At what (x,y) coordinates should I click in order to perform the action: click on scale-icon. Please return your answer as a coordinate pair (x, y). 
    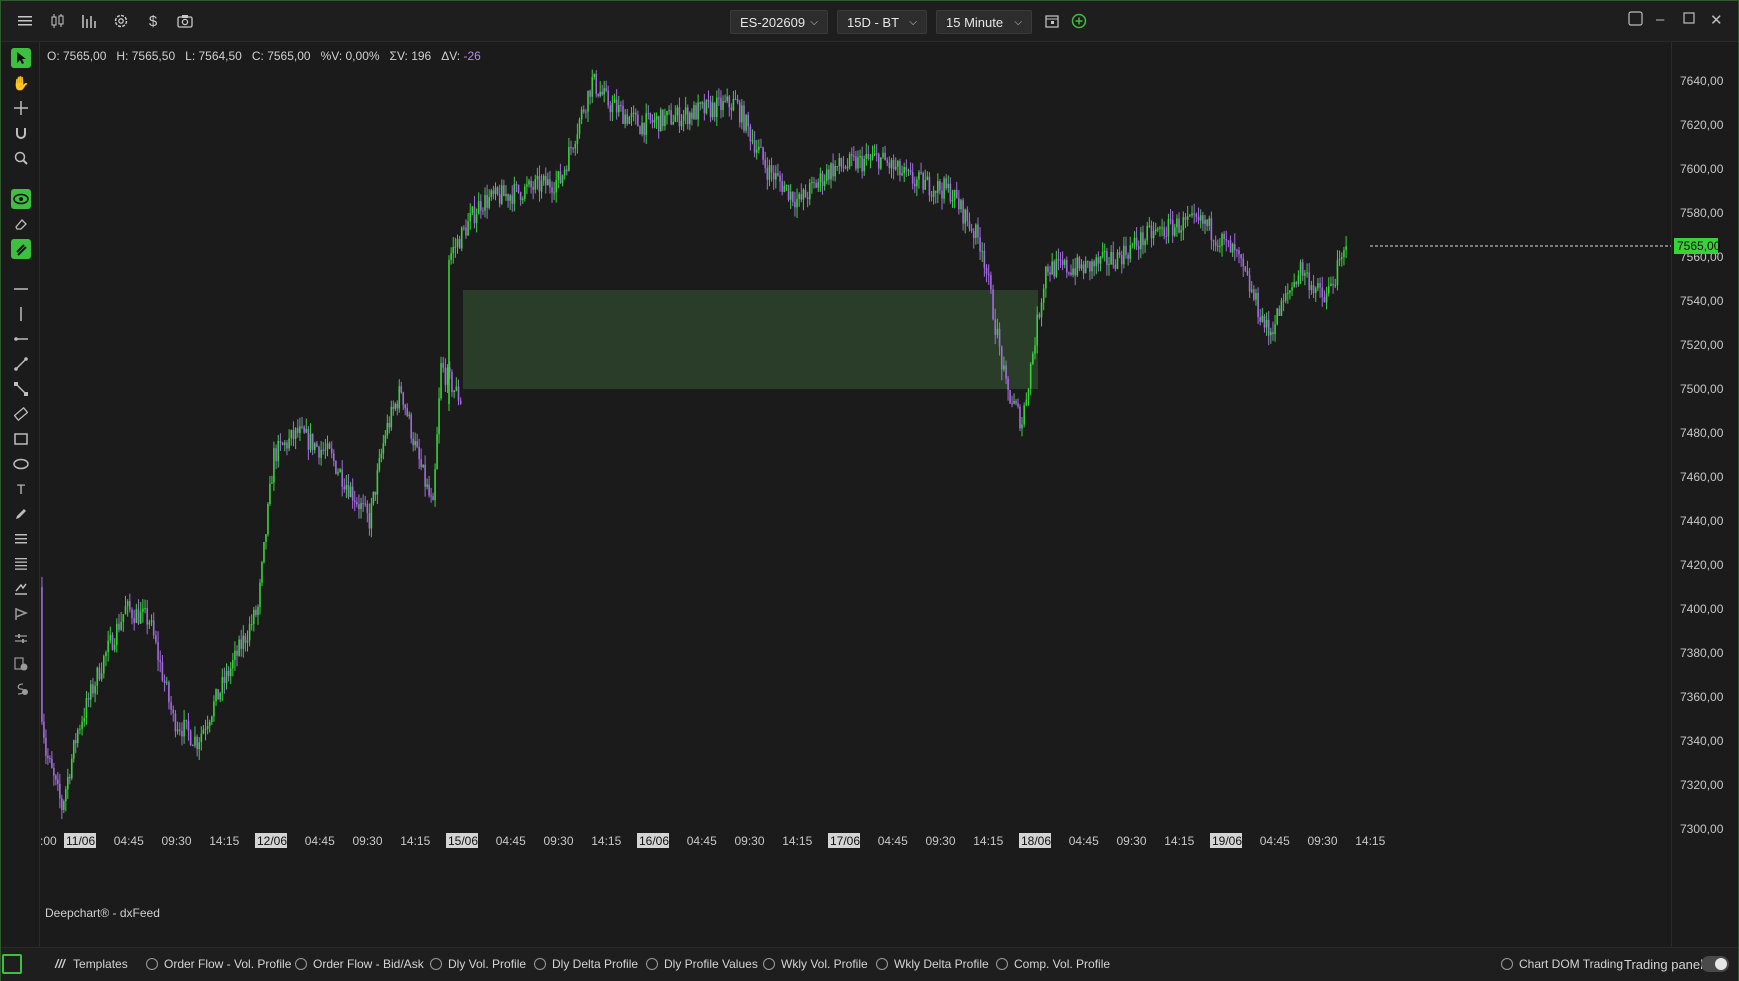
    Looking at the image, I should click on (21, 639).